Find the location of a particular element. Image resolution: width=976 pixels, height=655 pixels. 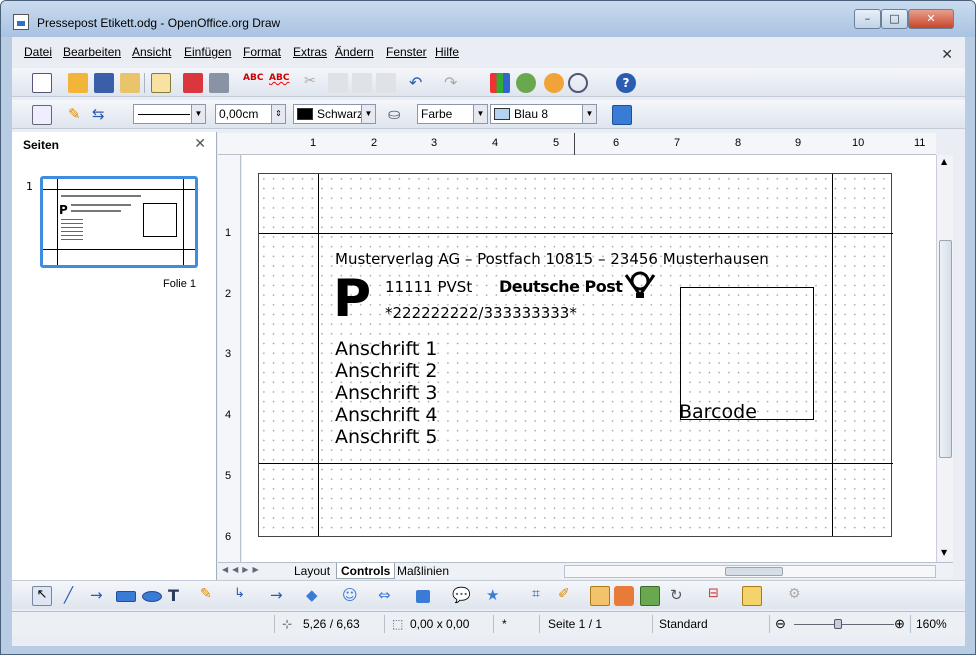

print-icon is located at coordinates (219, 83).